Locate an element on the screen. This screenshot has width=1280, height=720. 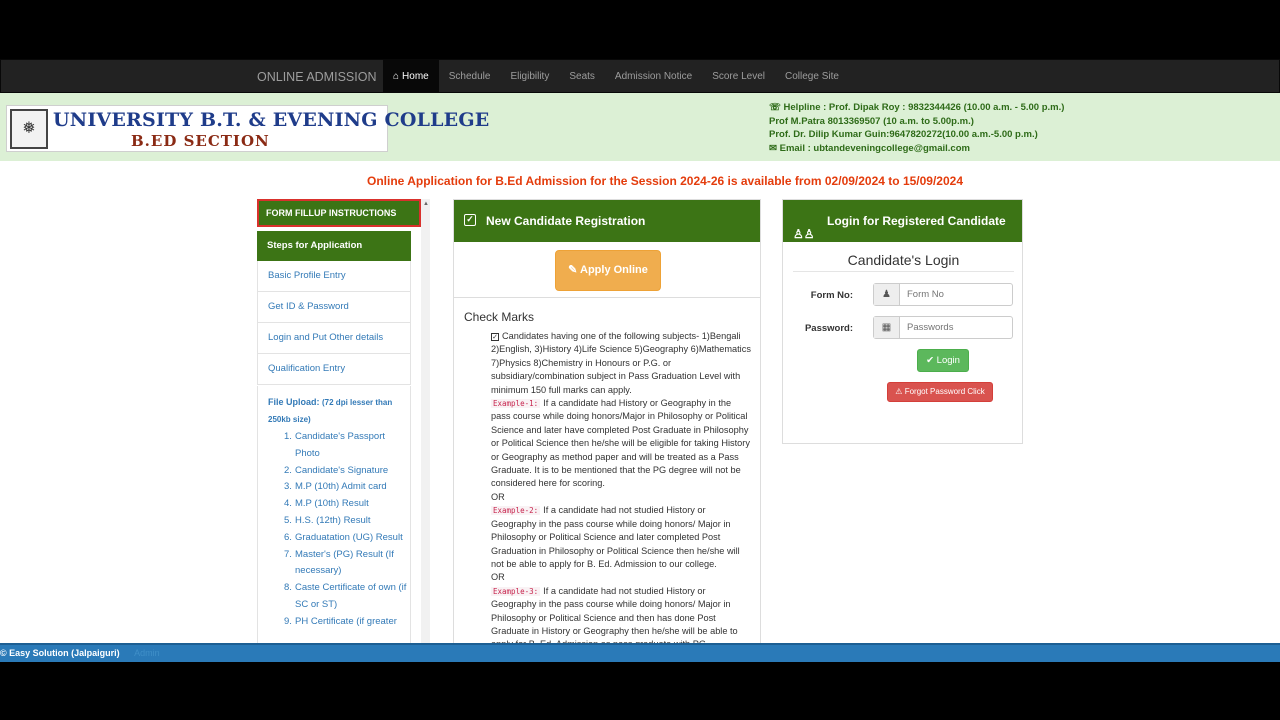
college-crest-icon: ❅ is located at coordinates (29, 129).